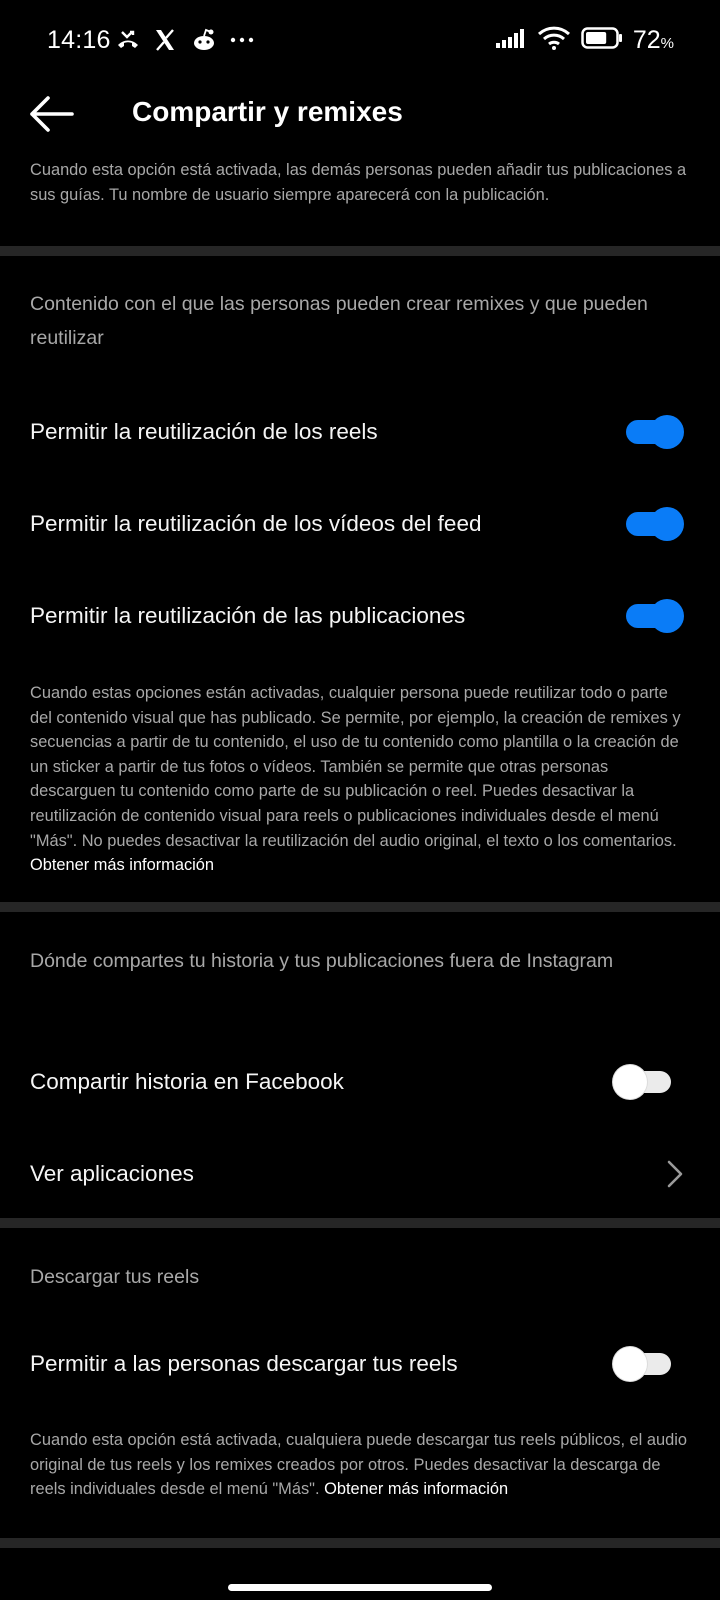 The height and width of the screenshot is (1600, 720). I want to click on signal-icon, so click(511, 40).